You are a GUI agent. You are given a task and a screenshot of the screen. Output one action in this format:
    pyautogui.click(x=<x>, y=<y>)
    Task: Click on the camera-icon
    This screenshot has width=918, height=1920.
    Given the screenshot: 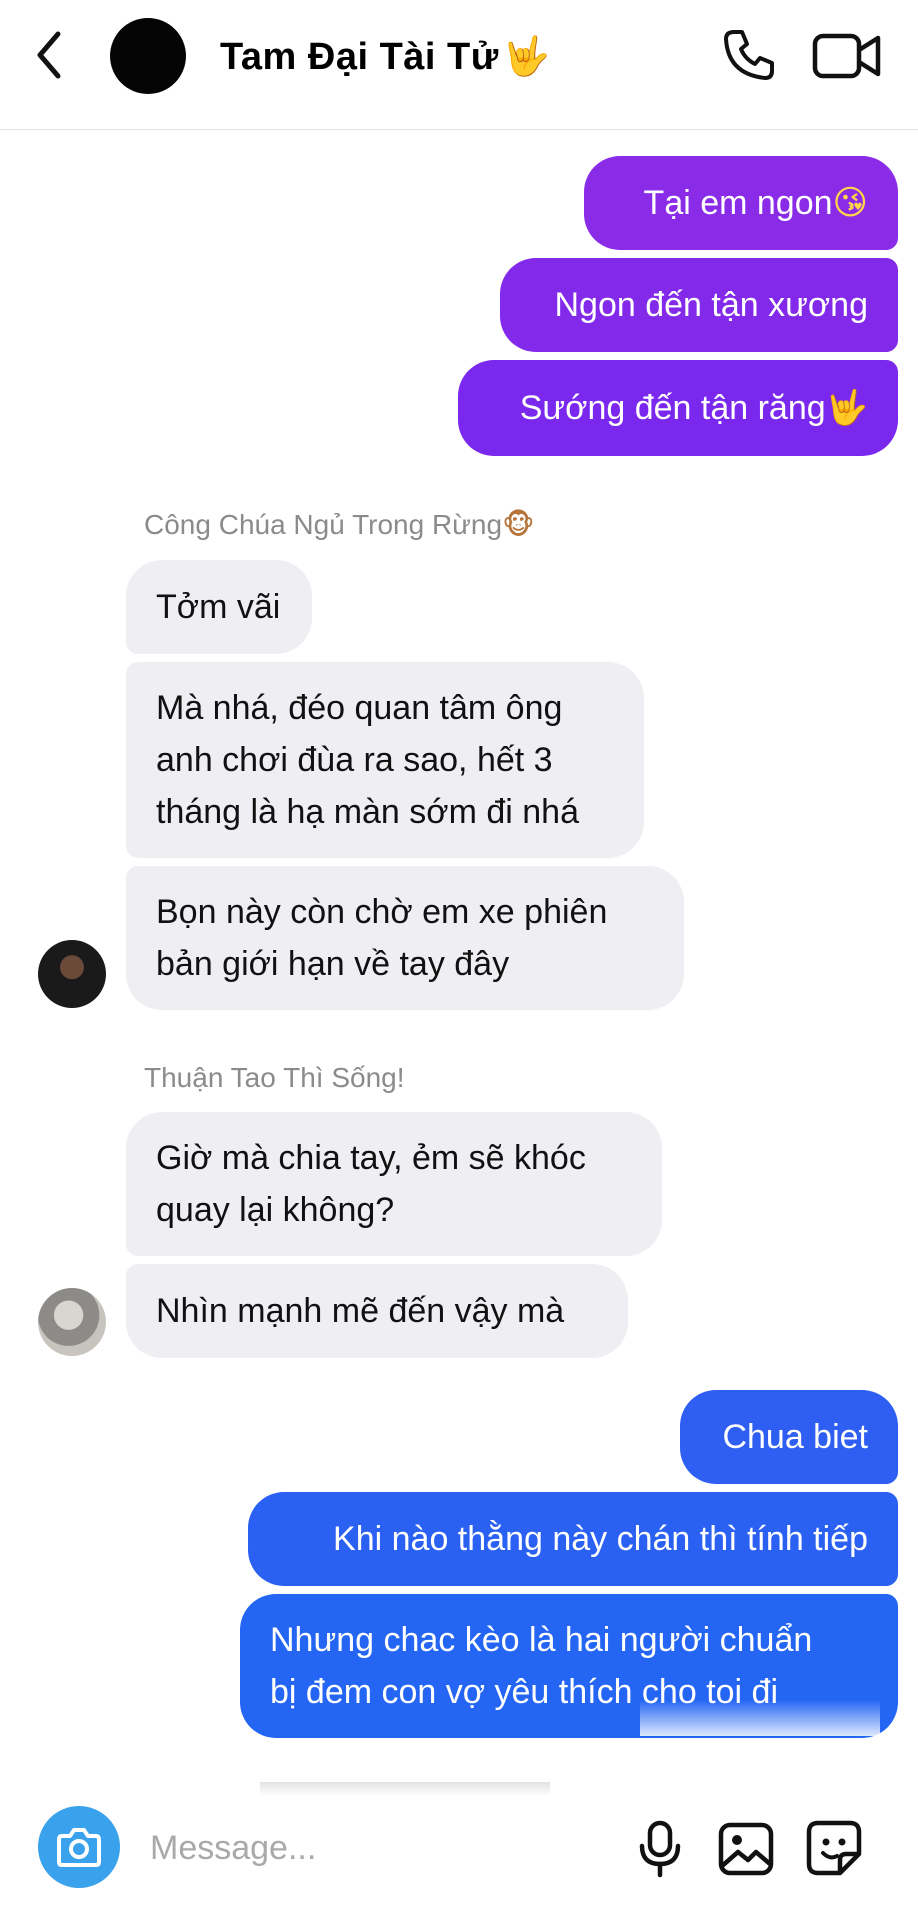 What is the action you would take?
    pyautogui.click(x=79, y=1847)
    